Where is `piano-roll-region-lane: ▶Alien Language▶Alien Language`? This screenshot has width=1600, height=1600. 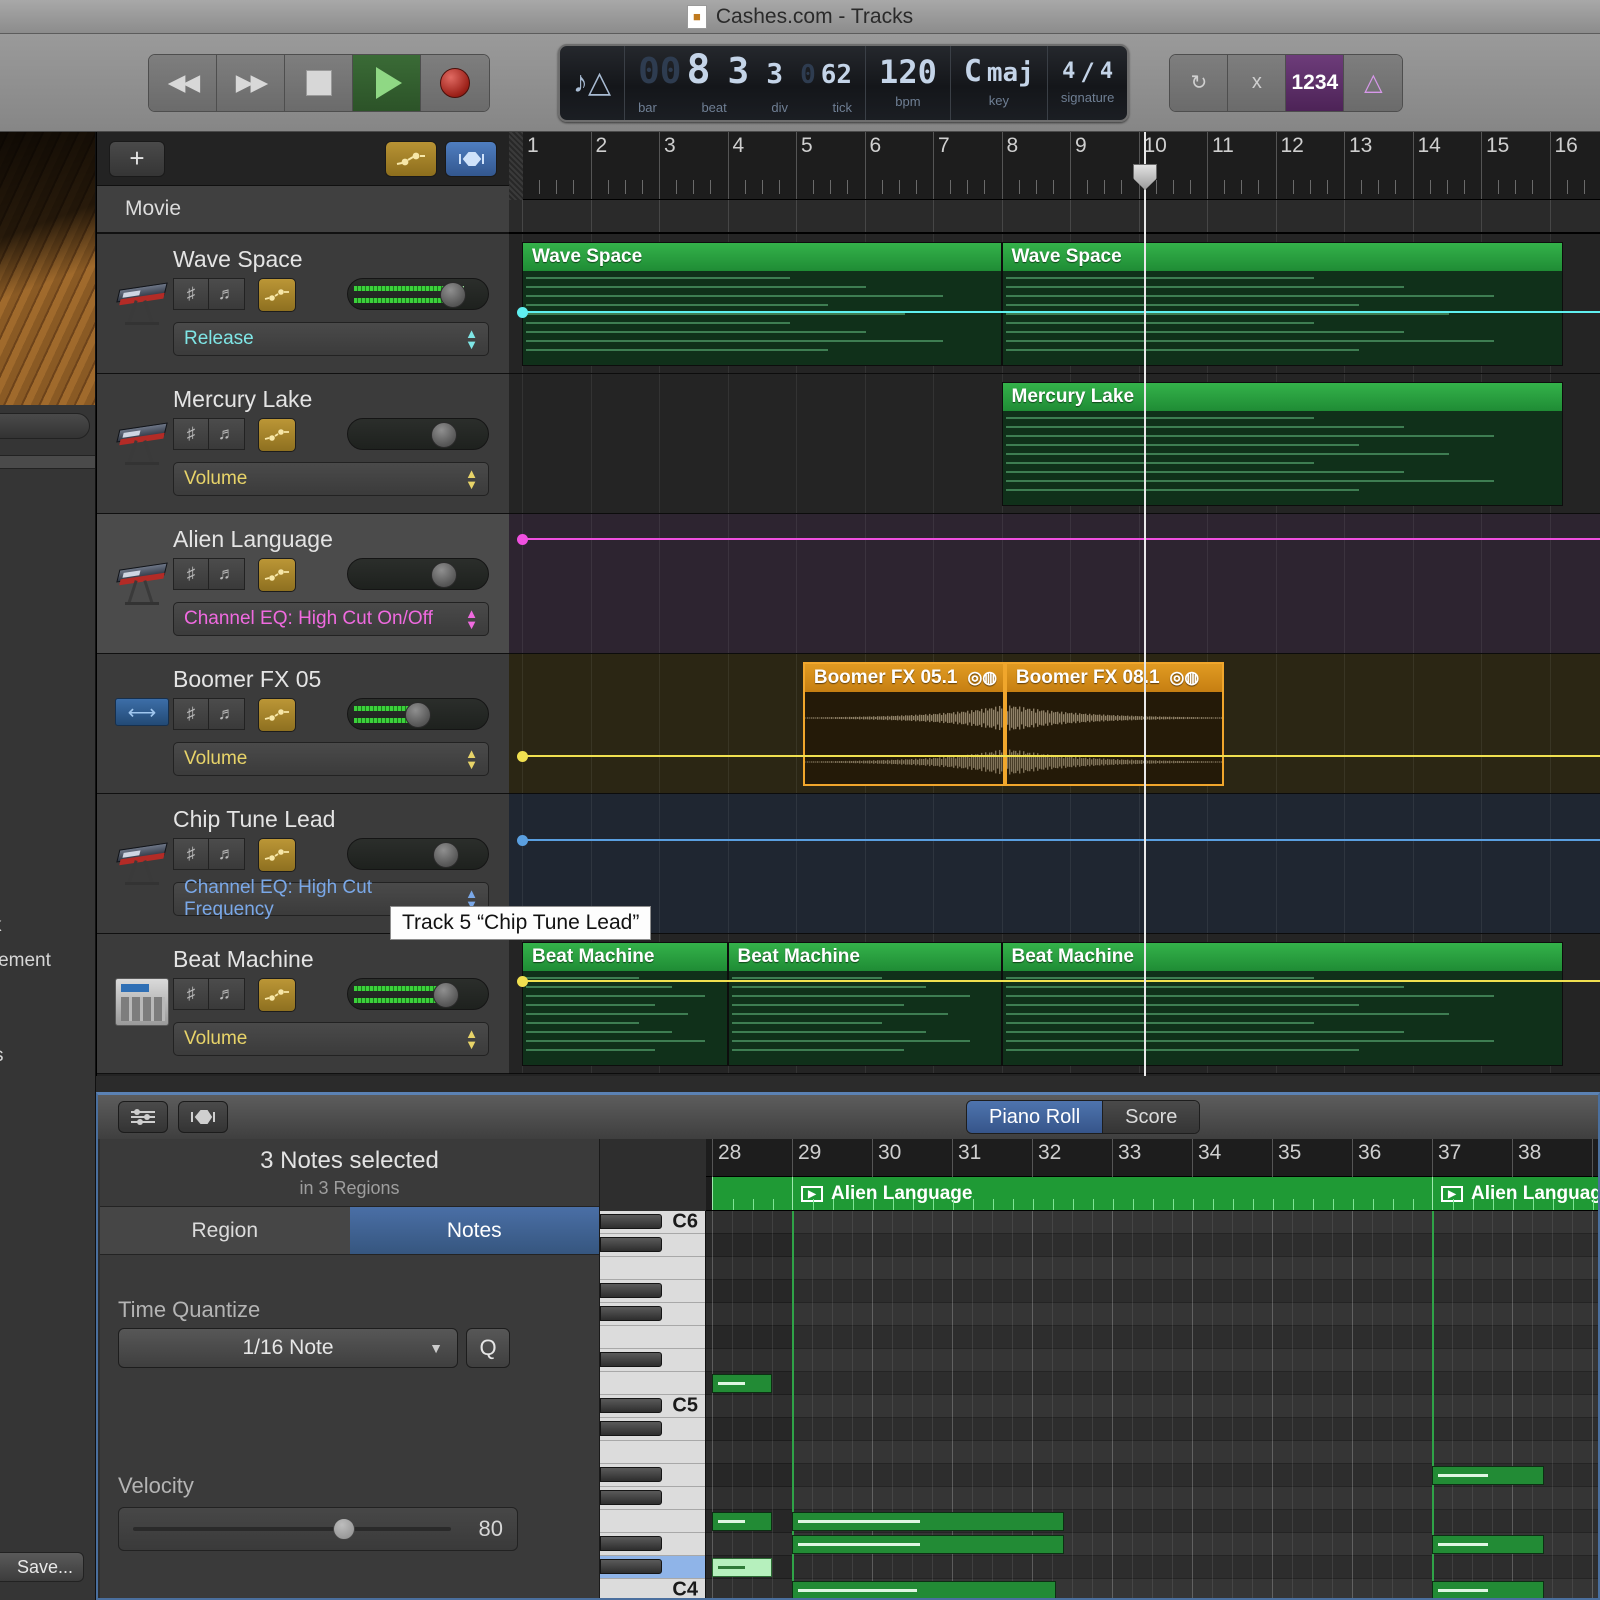 piano-roll-region-lane: ▶Alien Language▶Alien Language is located at coordinates (1152, 1194).